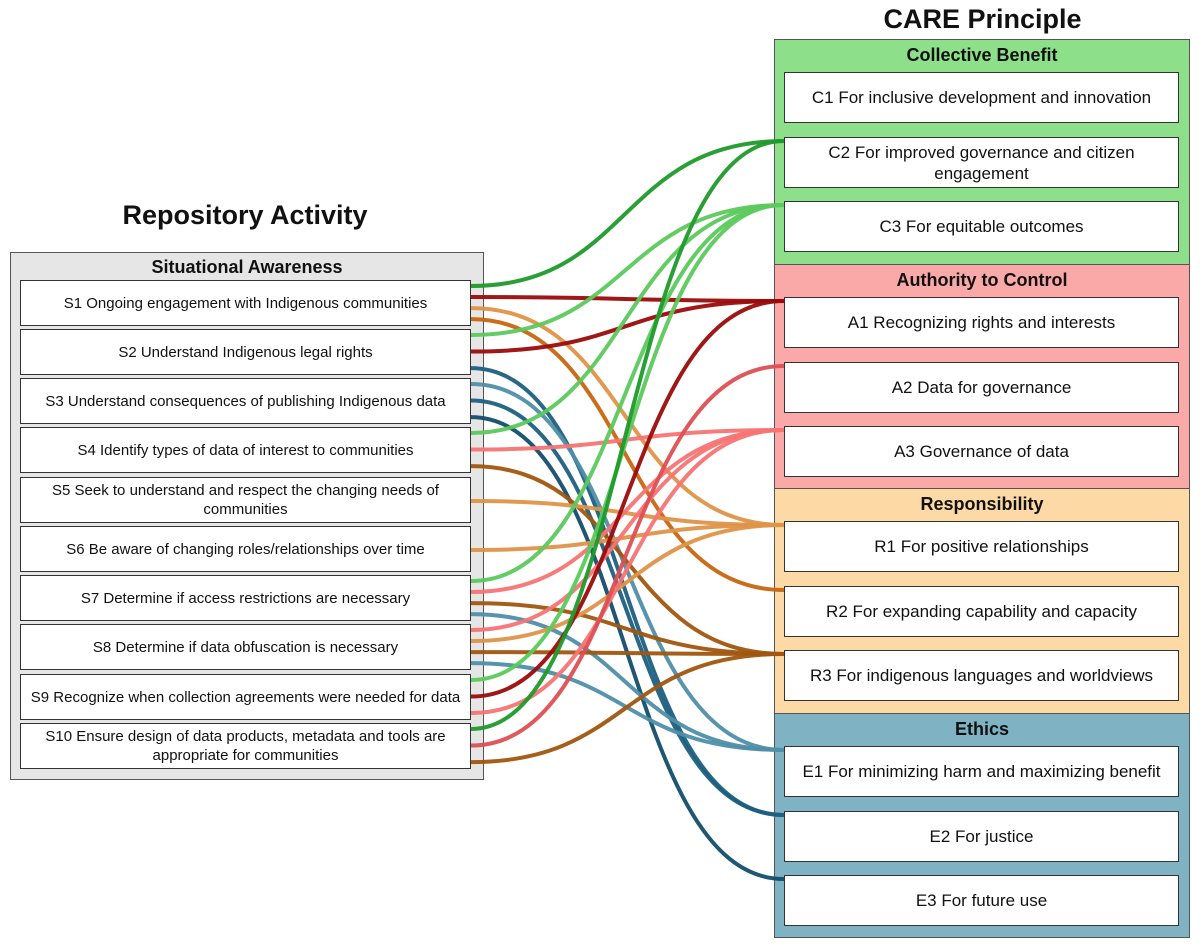 The height and width of the screenshot is (948, 1200). I want to click on link-s1-a1, so click(627, 299).